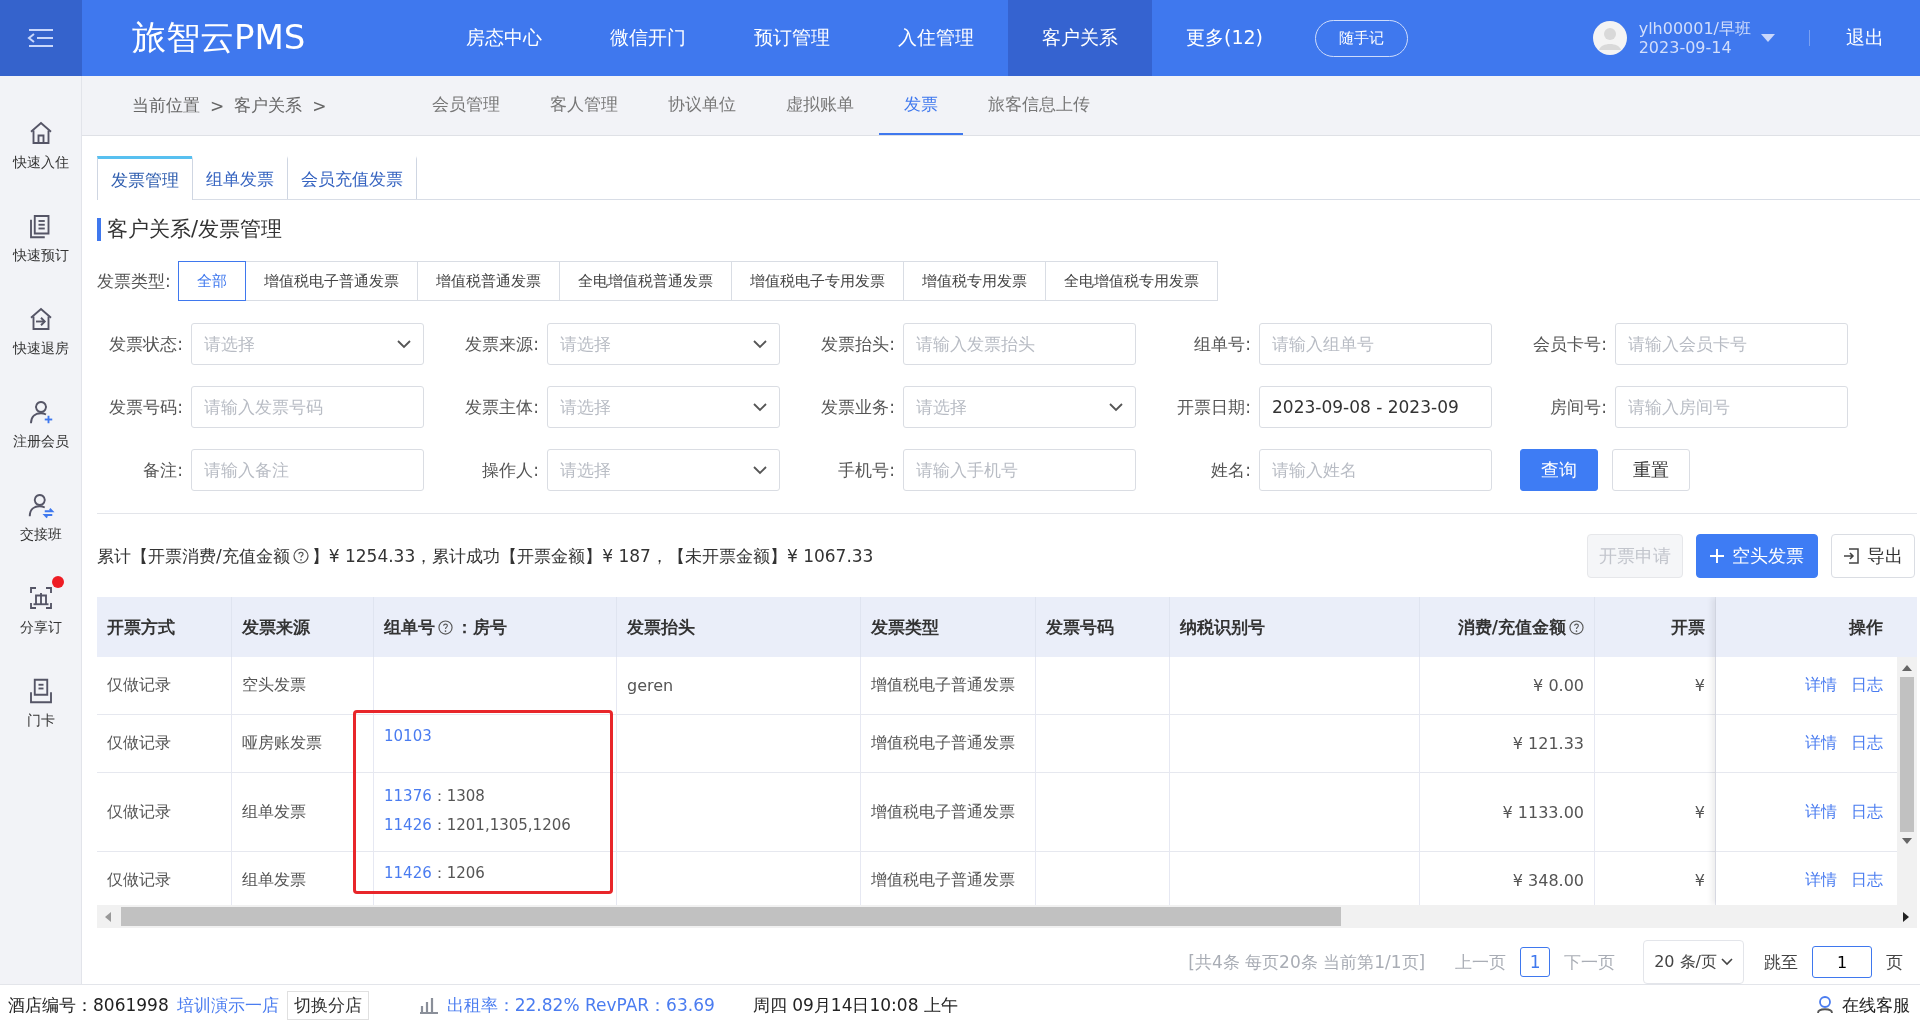 This screenshot has height=1025, width=1920. Describe the element at coordinates (1222, 344) in the screenshot. I see `field-label: 组单号:` at that location.